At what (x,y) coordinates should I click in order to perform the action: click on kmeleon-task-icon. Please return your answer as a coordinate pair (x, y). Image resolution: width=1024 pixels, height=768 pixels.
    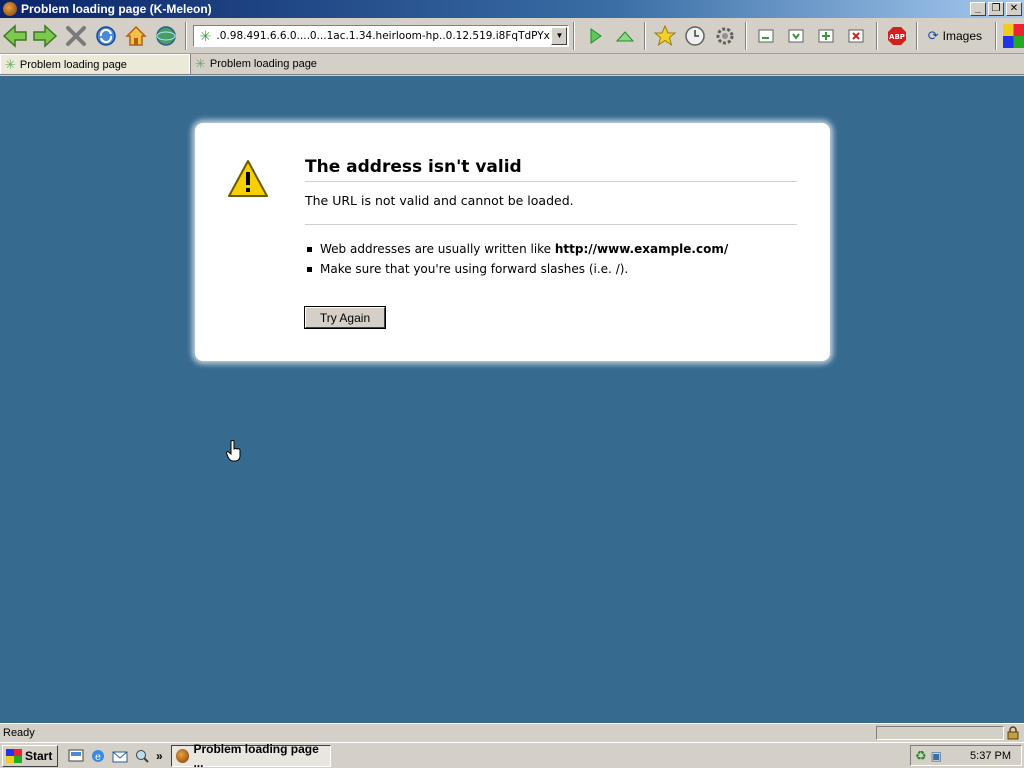
    Looking at the image, I should click on (182, 755).